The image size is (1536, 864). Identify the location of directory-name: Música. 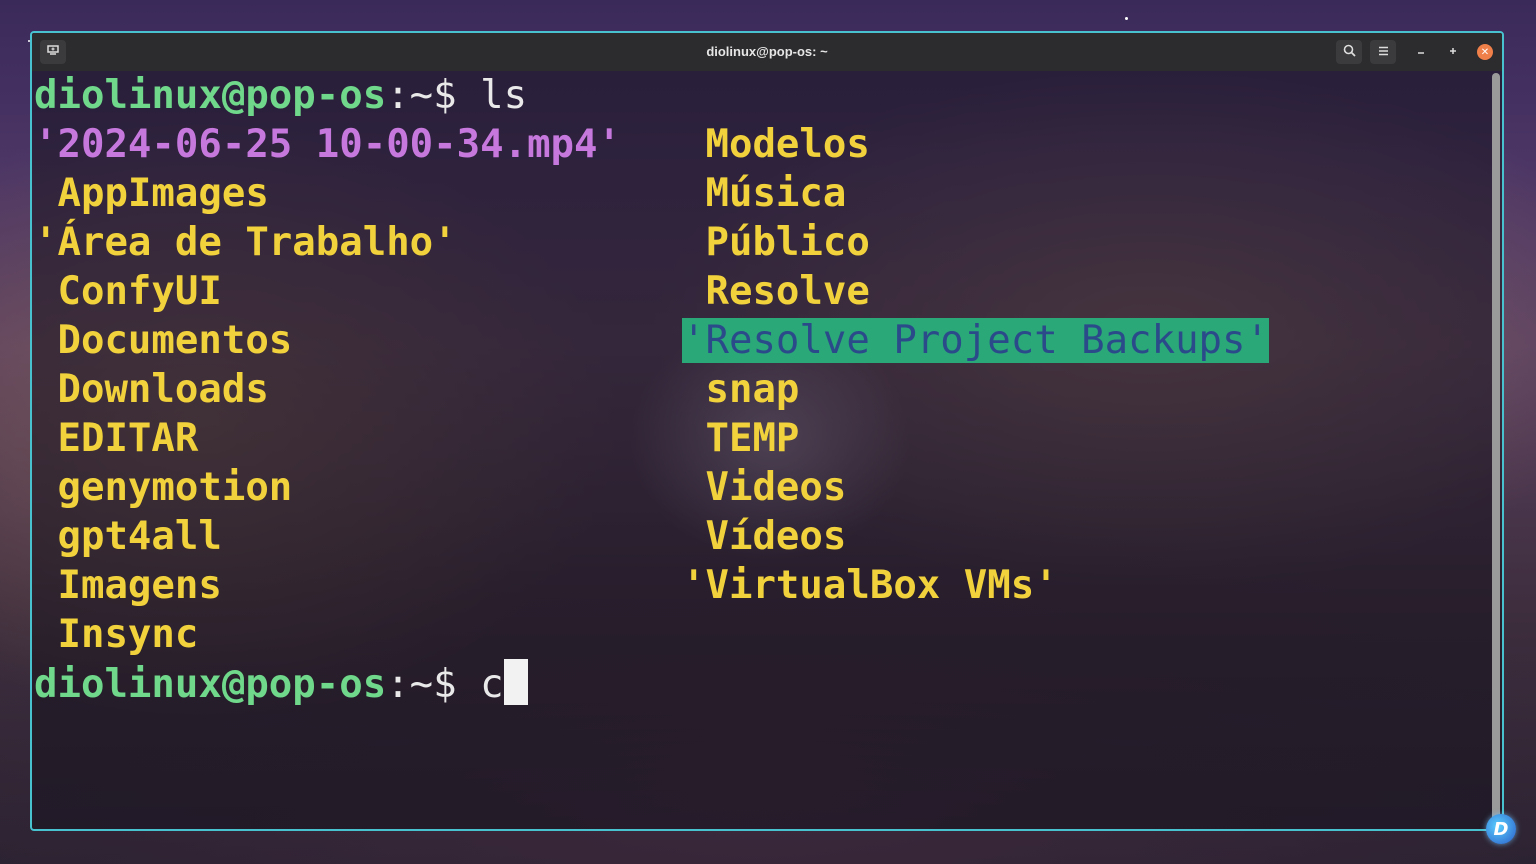
(764, 193).